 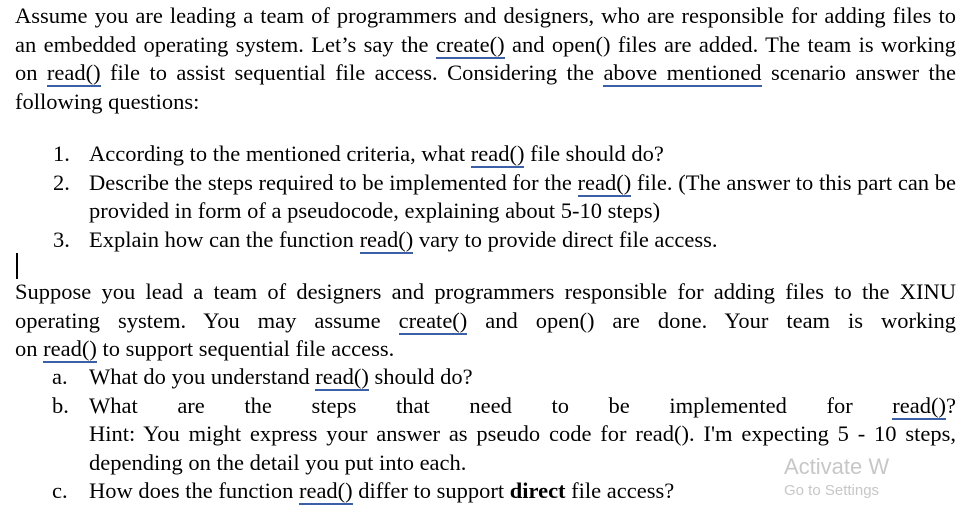 What do you see at coordinates (60, 491) in the screenshot?
I see `list-marker-c: c.` at bounding box center [60, 491].